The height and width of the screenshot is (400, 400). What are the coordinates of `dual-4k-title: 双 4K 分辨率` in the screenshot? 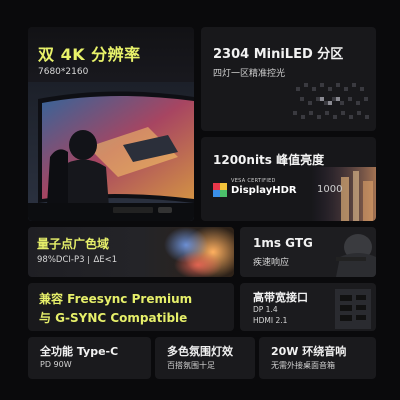 It's located at (89, 54).